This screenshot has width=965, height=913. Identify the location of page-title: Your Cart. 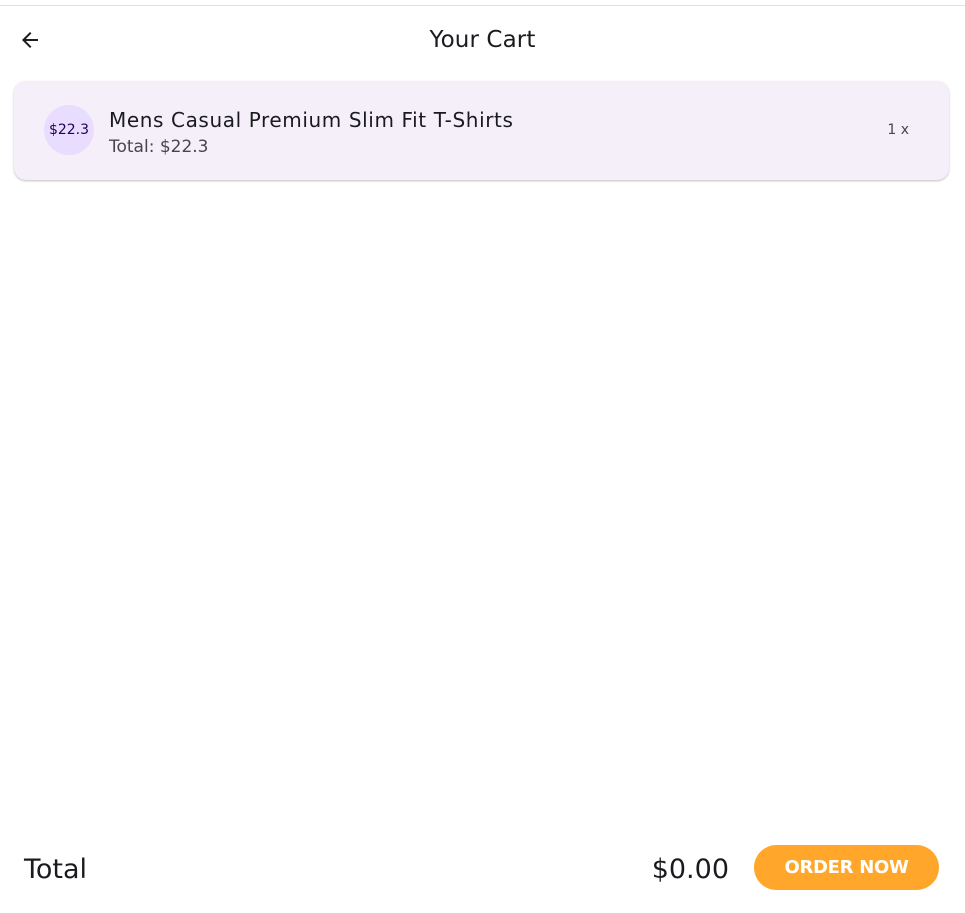
(482, 40).